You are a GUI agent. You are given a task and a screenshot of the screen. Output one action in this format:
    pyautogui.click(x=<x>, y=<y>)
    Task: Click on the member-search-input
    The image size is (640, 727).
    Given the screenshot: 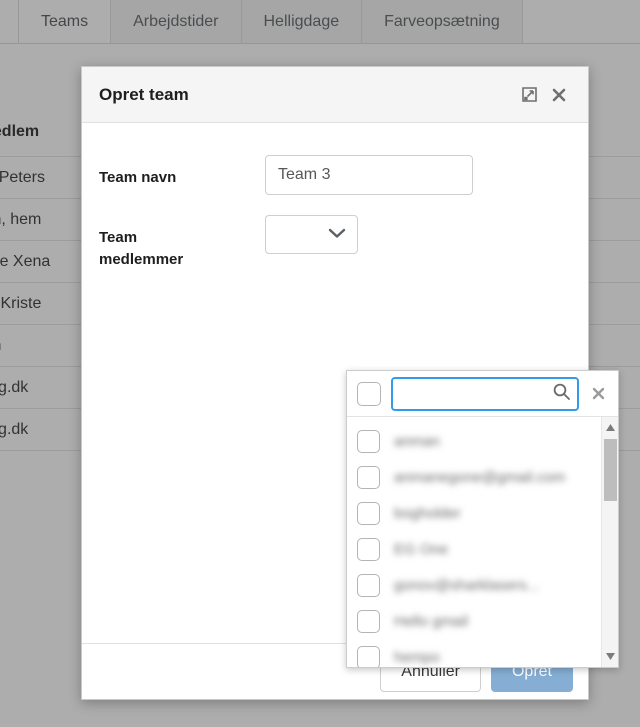 What is the action you would take?
    pyautogui.click(x=485, y=393)
    